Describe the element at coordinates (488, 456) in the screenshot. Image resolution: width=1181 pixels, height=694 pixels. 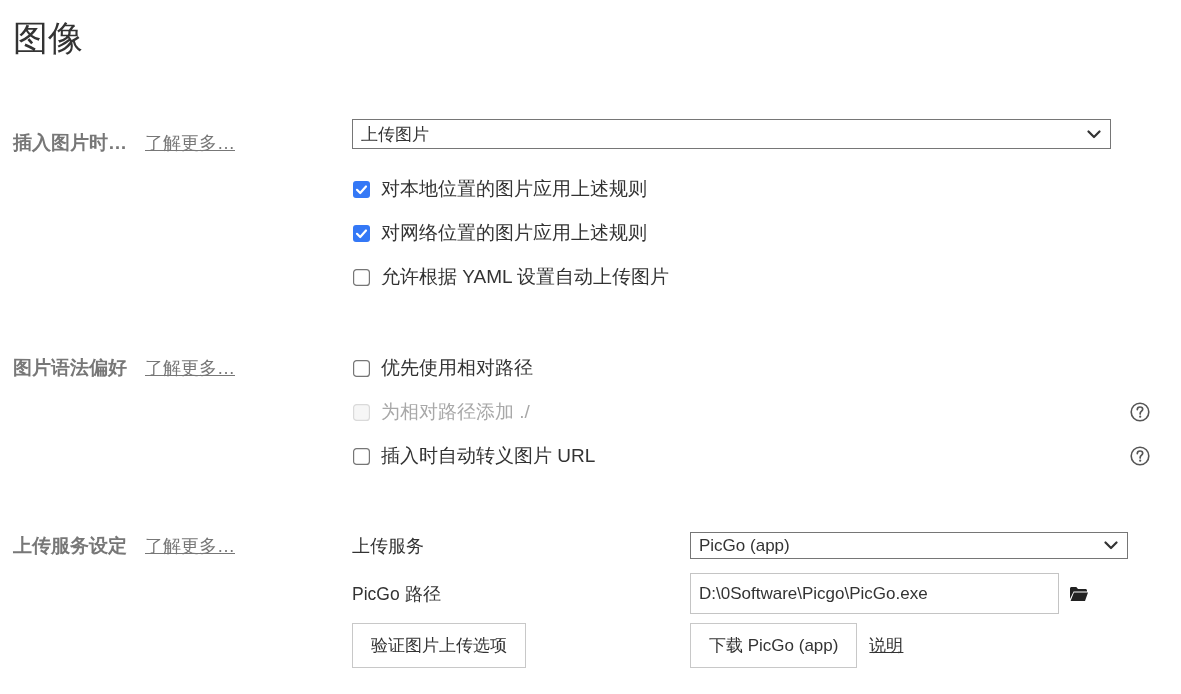
I see `checkbox-label: 插入时自动转义图片 URL` at that location.